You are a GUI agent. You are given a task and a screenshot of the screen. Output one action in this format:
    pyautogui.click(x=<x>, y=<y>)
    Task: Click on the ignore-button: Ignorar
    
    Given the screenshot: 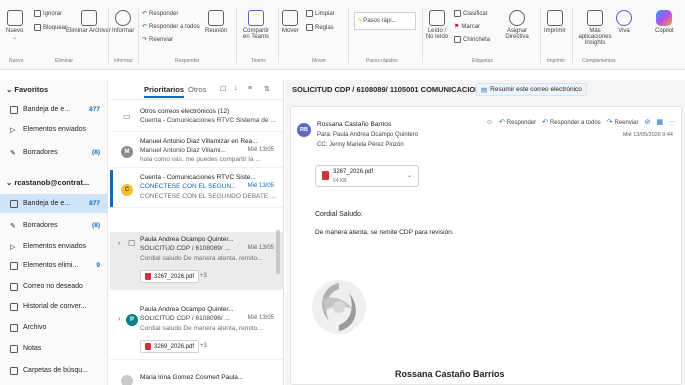 What is the action you would take?
    pyautogui.click(x=48, y=13)
    